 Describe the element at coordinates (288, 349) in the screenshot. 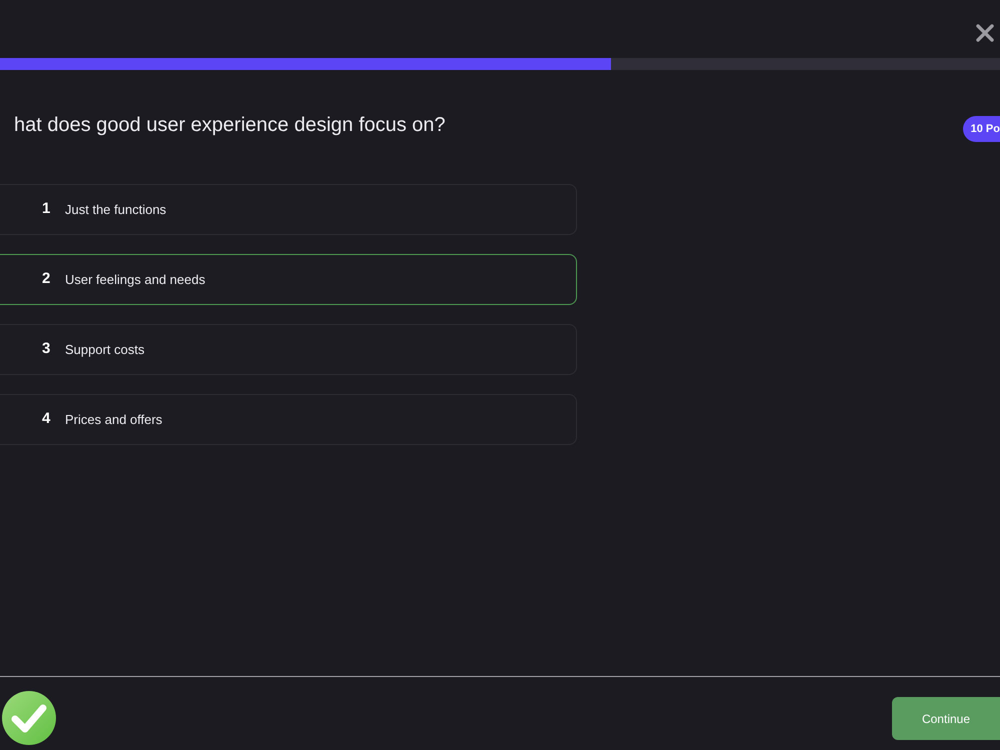

I see `answer-option: 3 Support costs` at that location.